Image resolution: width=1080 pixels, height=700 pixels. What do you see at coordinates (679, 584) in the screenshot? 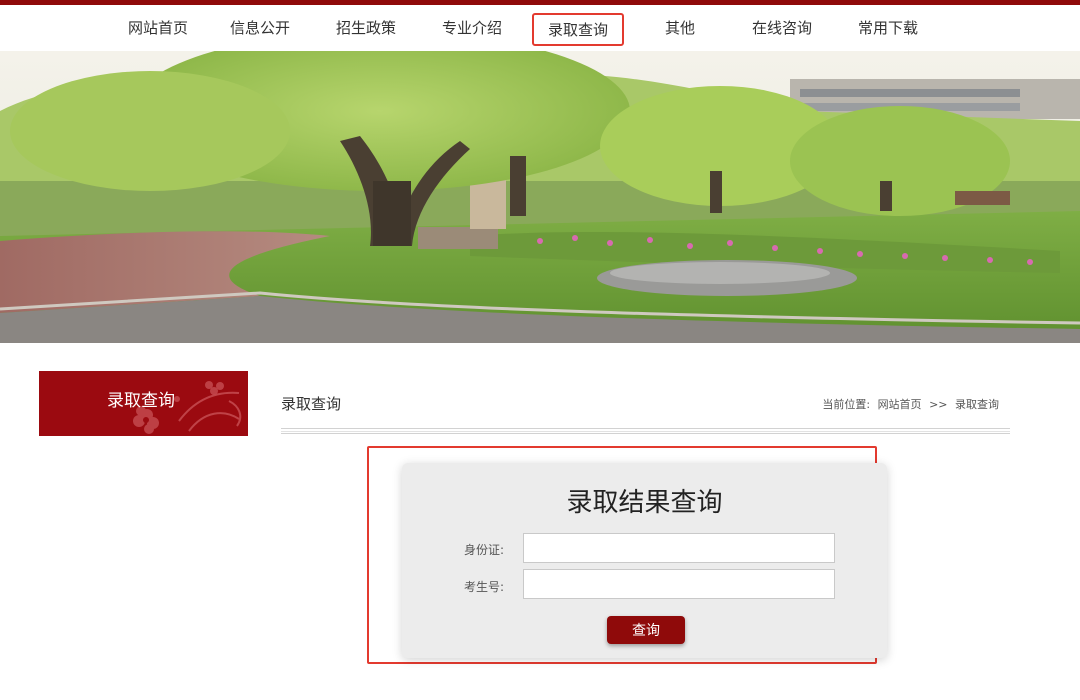
I see `exam-number-input` at bounding box center [679, 584].